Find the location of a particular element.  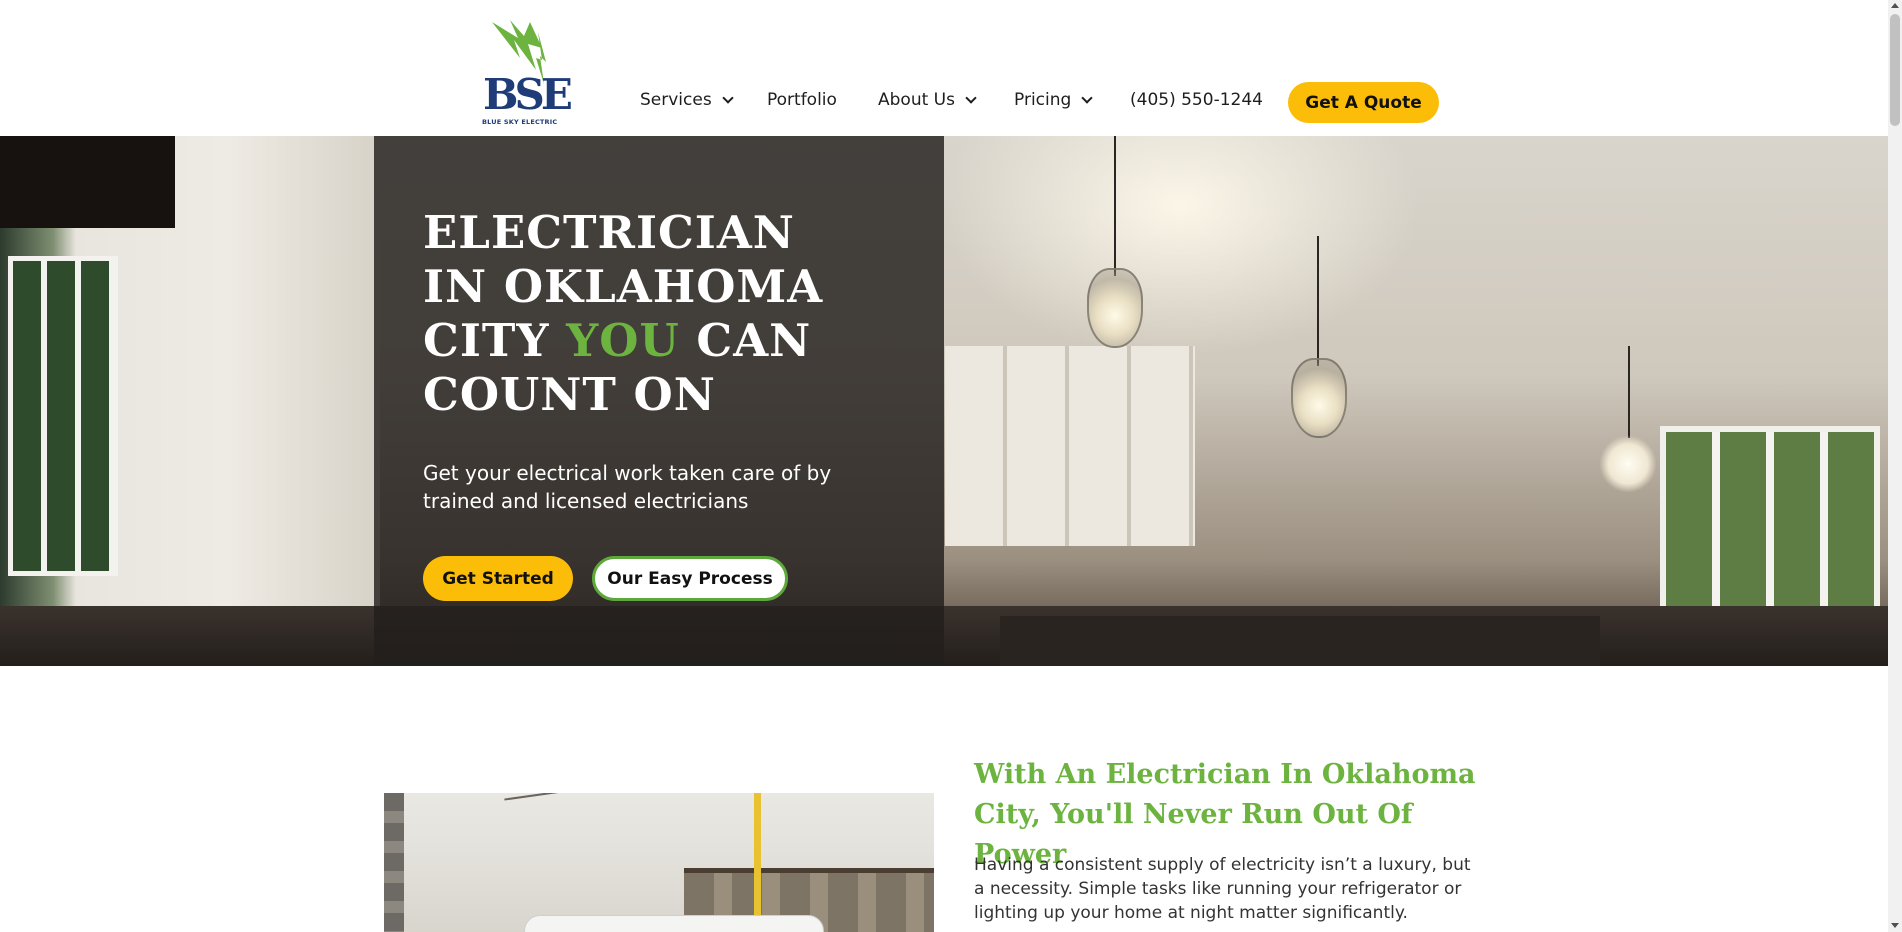

hero-island is located at coordinates (1300, 641).